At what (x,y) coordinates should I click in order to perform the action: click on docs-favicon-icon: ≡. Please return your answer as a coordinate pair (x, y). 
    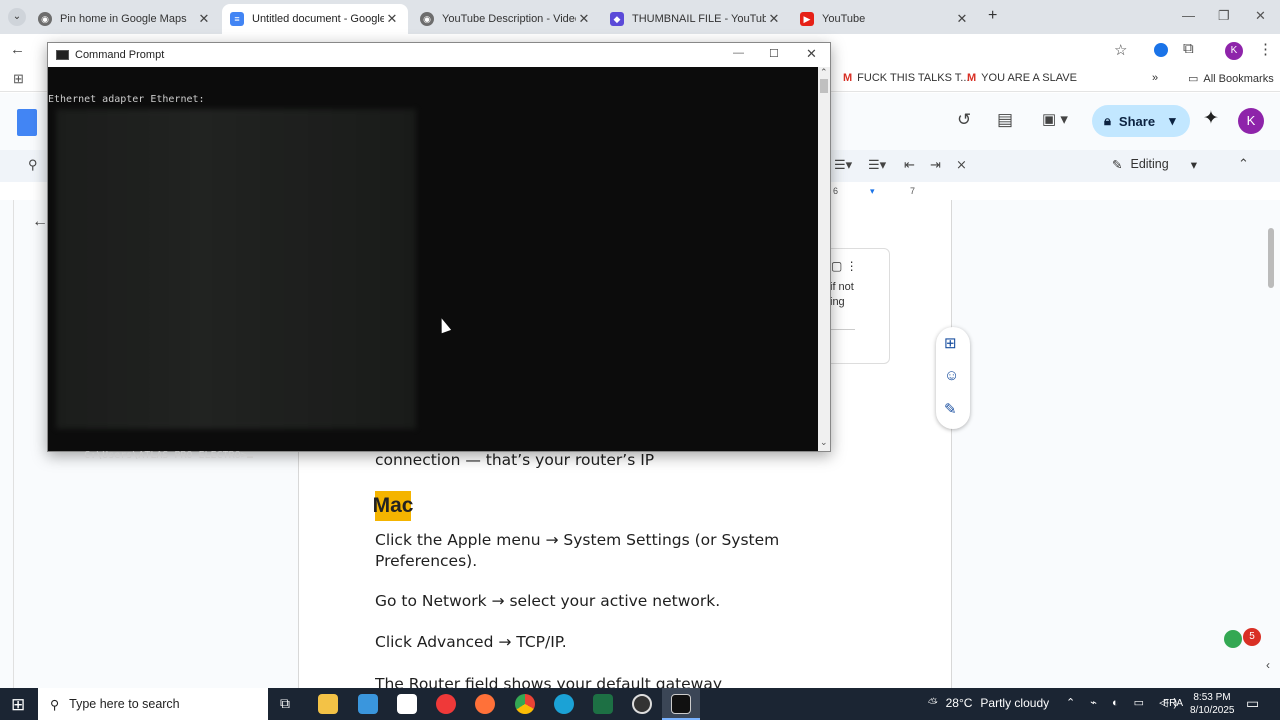
    Looking at the image, I should click on (237, 19).